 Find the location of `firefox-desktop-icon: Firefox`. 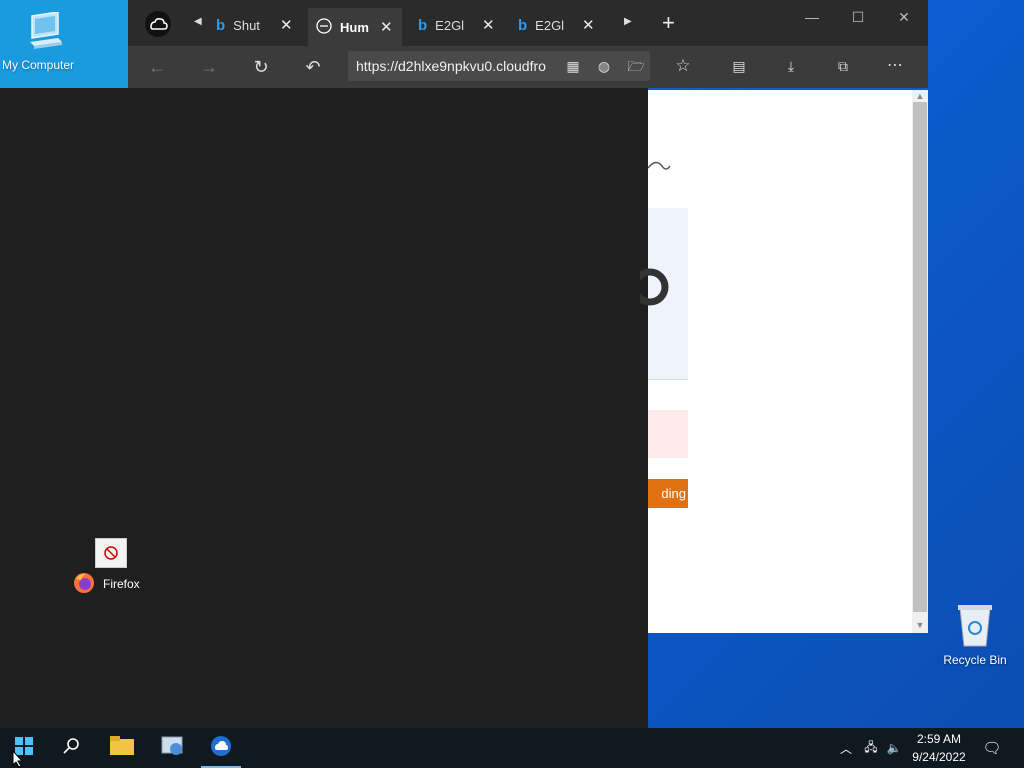

firefox-desktop-icon: Firefox is located at coordinates (110, 568).